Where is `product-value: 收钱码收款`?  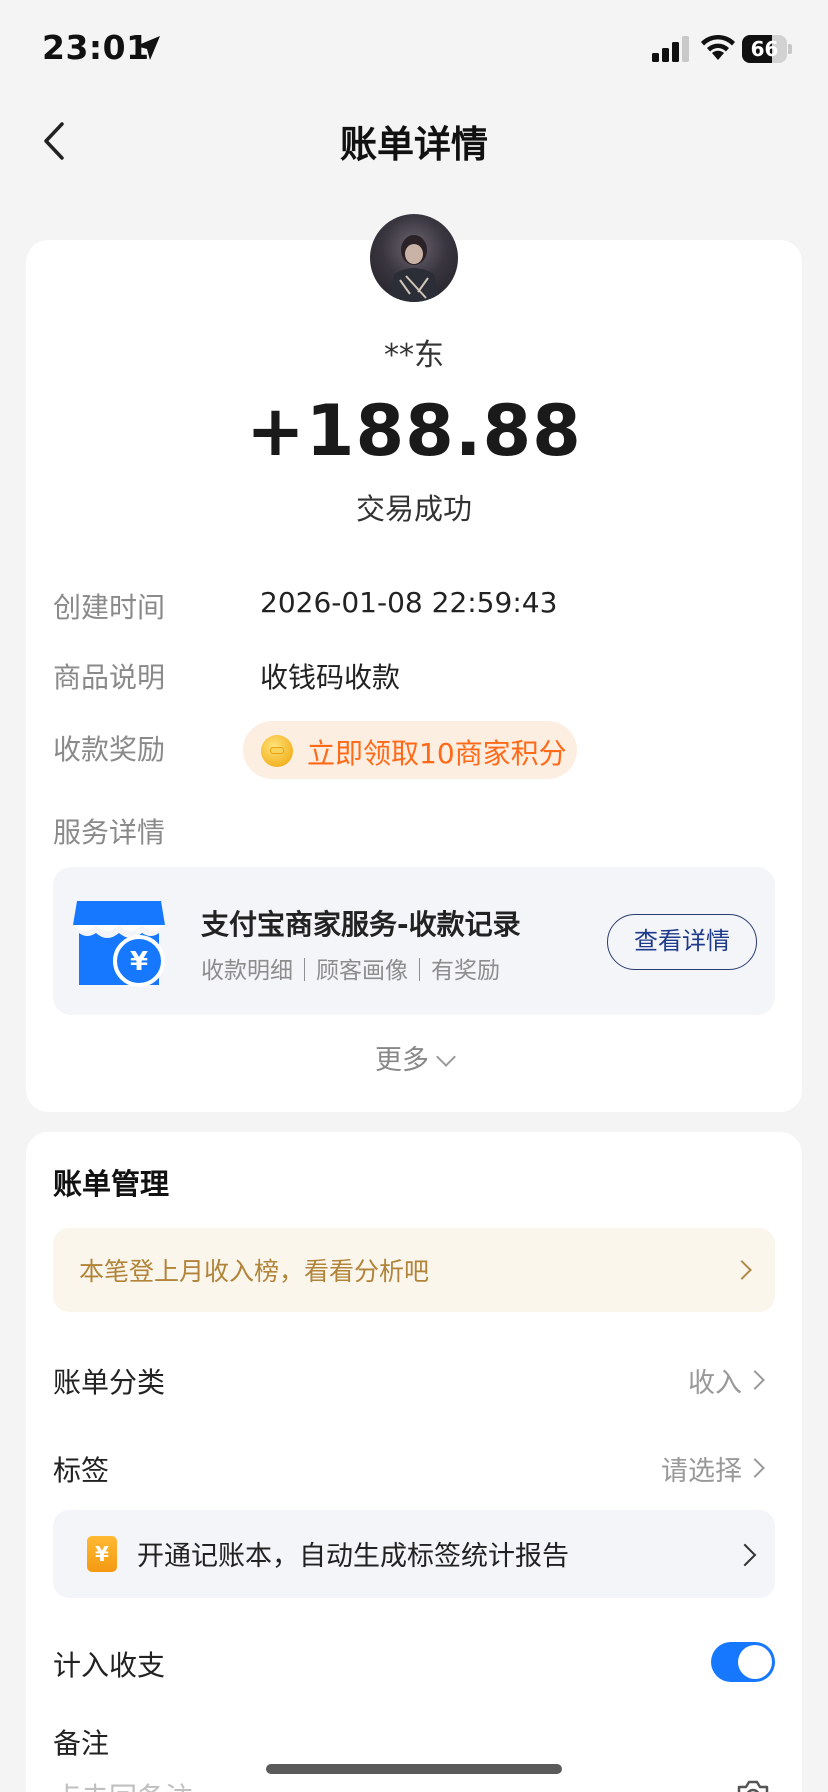 product-value: 收钱码收款 is located at coordinates (330, 677).